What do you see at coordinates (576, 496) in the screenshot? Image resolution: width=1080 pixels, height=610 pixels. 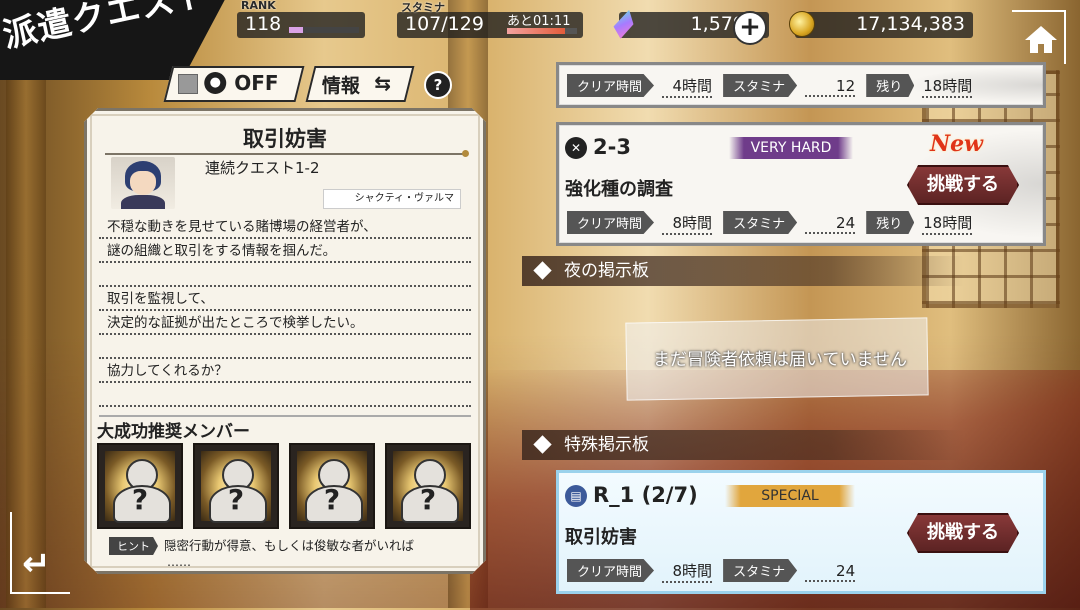 I see `document-icon: ▤` at bounding box center [576, 496].